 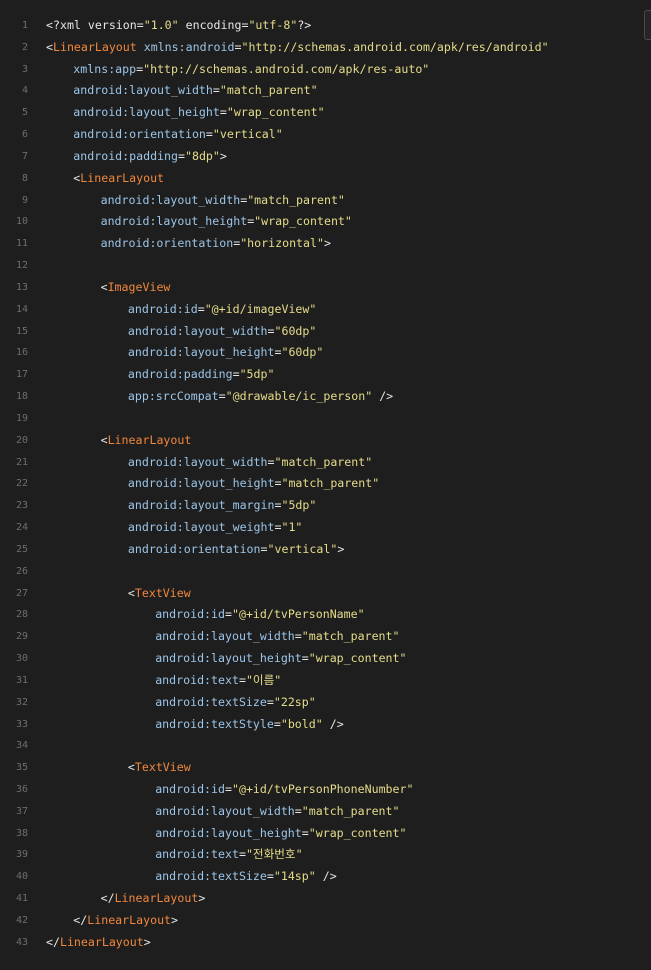 I want to click on line-number: 27, so click(x=21, y=593).